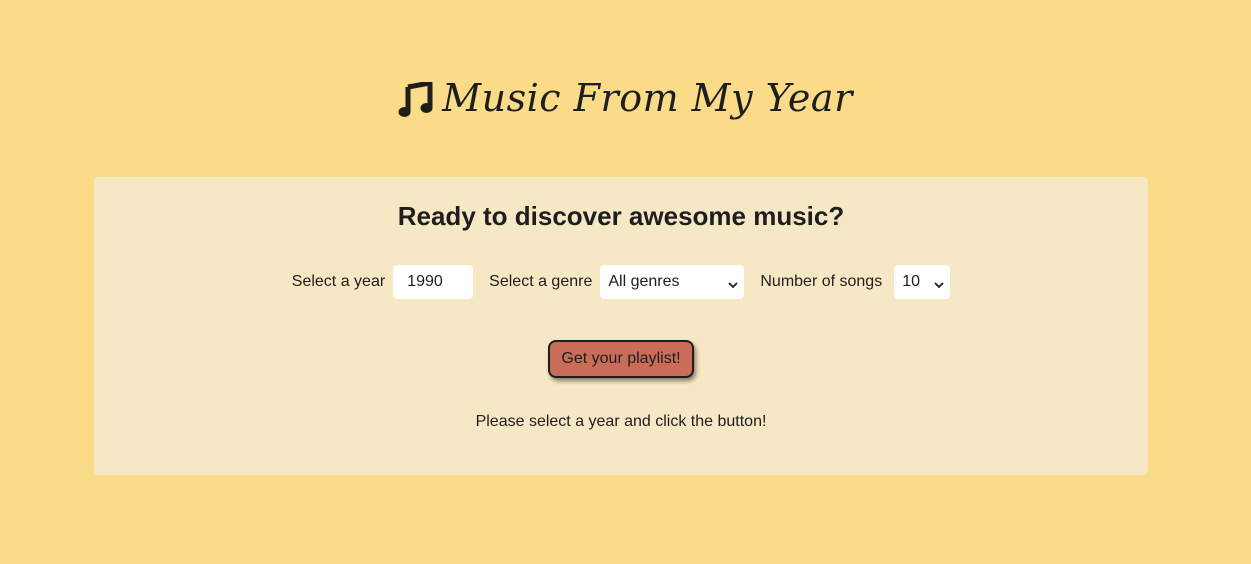 Image resolution: width=1251 pixels, height=564 pixels. Describe the element at coordinates (621, 216) in the screenshot. I see `card-heading: Ready to discover awesome music?` at that location.